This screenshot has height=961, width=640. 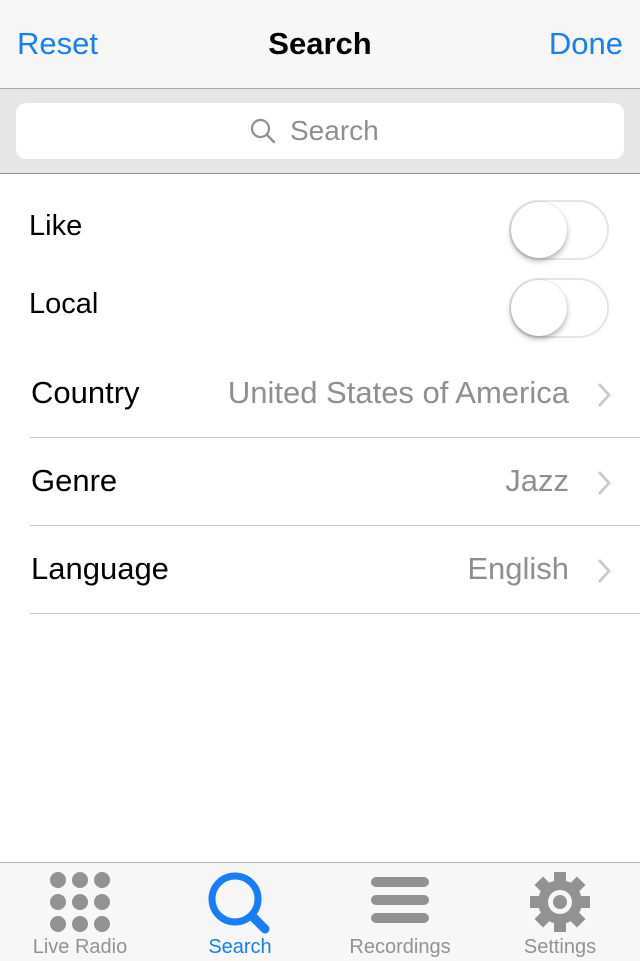 I want to click on search-bar, so click(x=320, y=131).